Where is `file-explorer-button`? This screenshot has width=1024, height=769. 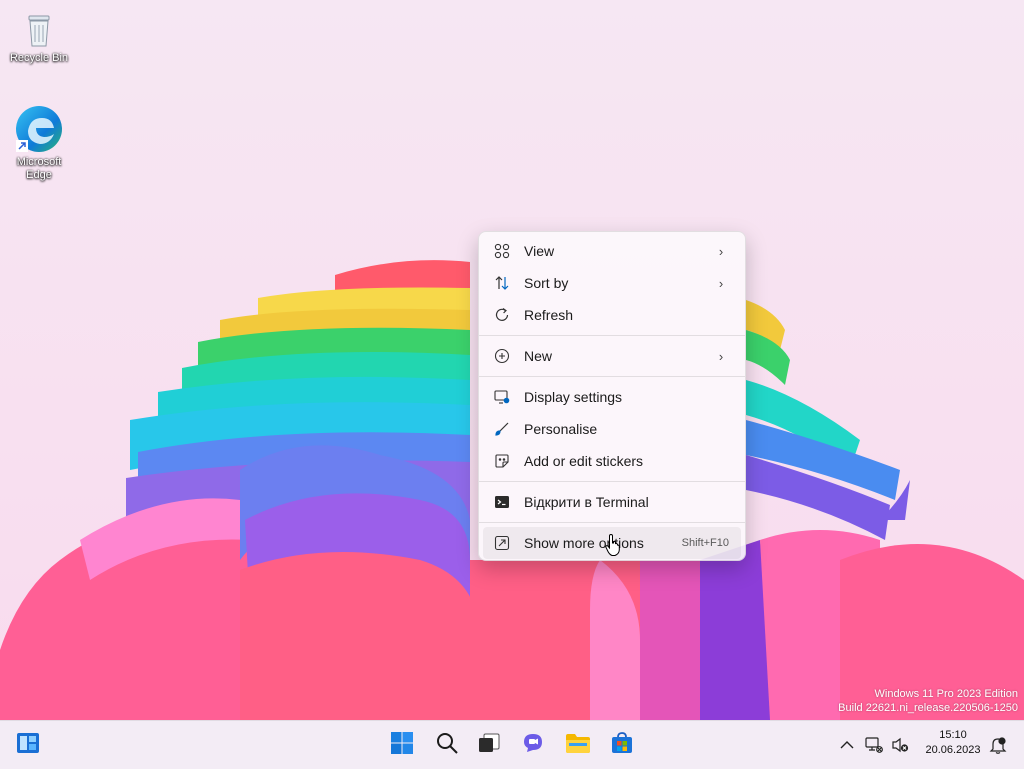
file-explorer-button is located at coordinates (578, 745).